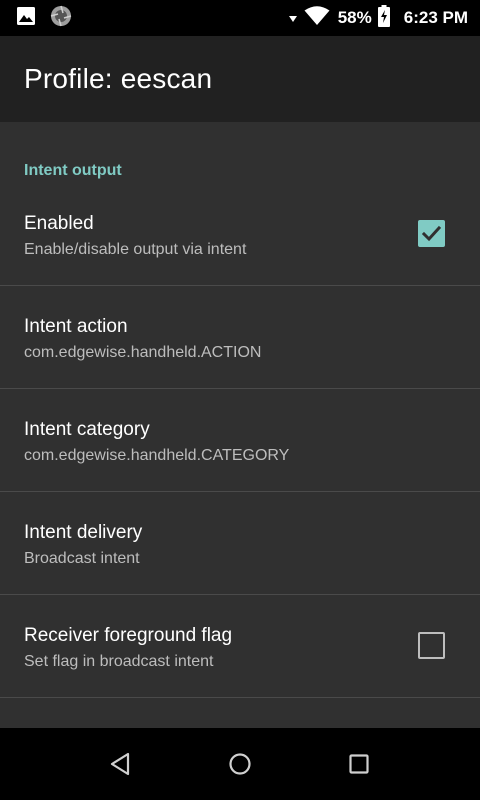 The width and height of the screenshot is (480, 800). What do you see at coordinates (26, 18) in the screenshot?
I see `image-icon` at bounding box center [26, 18].